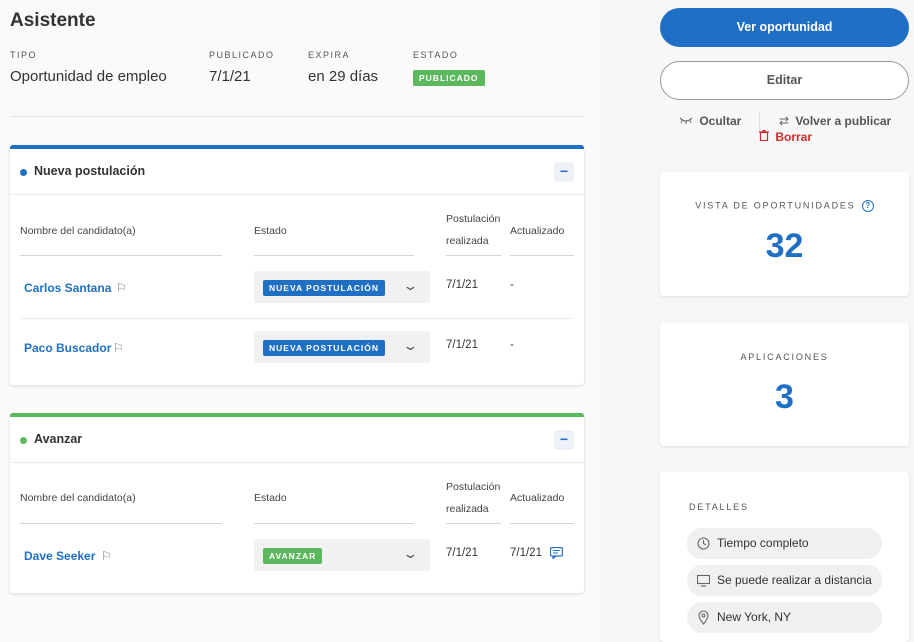 This screenshot has width=914, height=642. Describe the element at coordinates (90, 171) in the screenshot. I see `section-title: Nueva postulación` at that location.